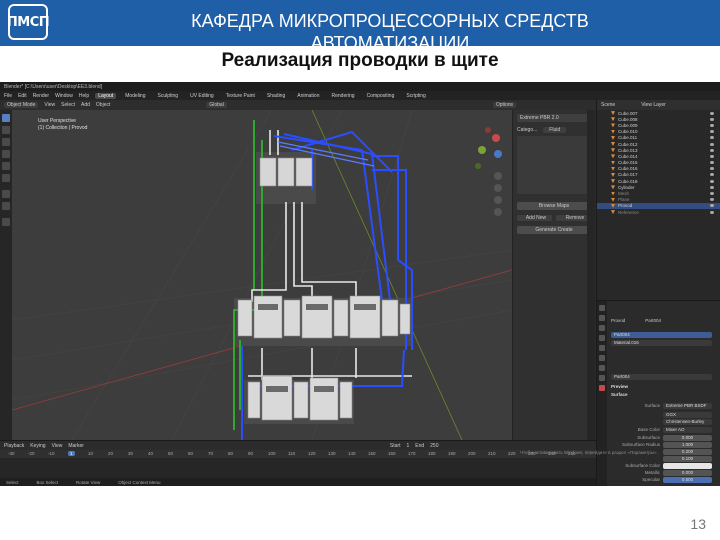 This screenshot has width=720, height=540. Describe the element at coordinates (57, 446) in the screenshot. I see `timeline-menu-view: View` at that location.